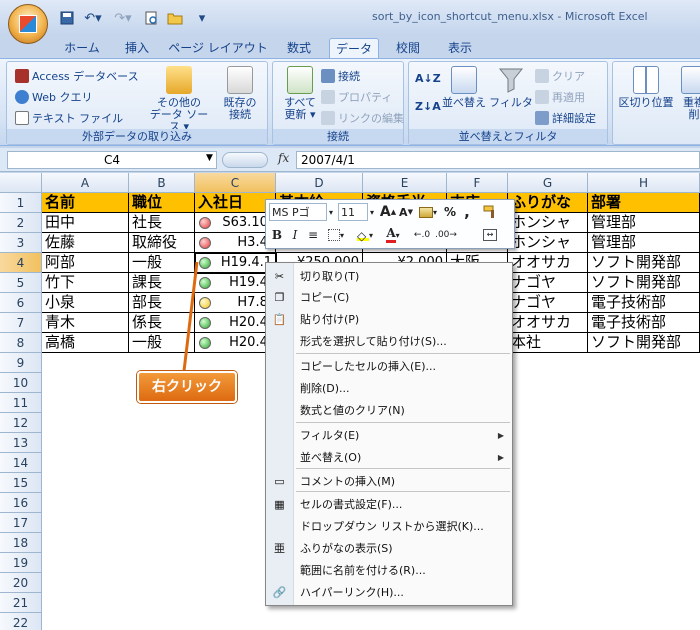 Image resolution: width=700 pixels, height=630 pixels. Describe the element at coordinates (85, 263) in the screenshot. I see `table-cell: 阿部` at that location.